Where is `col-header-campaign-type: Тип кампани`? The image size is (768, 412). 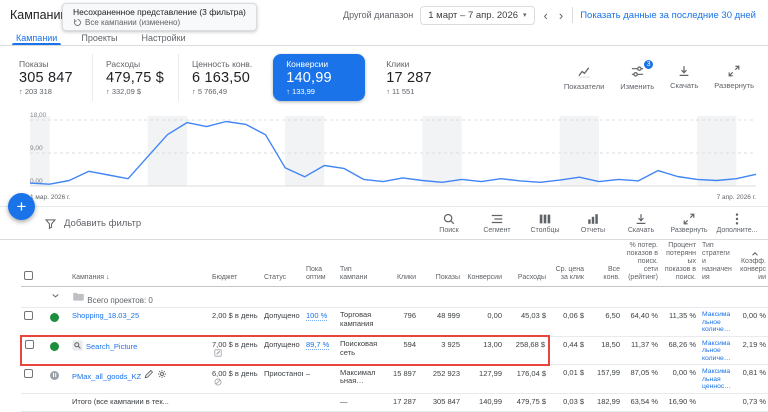 col-header-campaign-type: Тип кампани is located at coordinates (359, 263).